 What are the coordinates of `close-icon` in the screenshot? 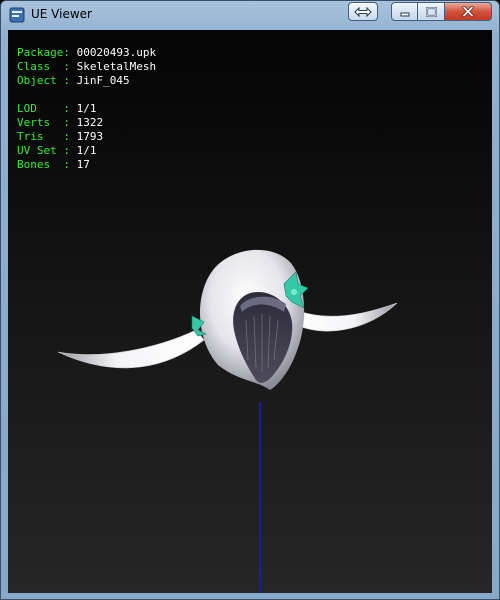 It's located at (468, 11).